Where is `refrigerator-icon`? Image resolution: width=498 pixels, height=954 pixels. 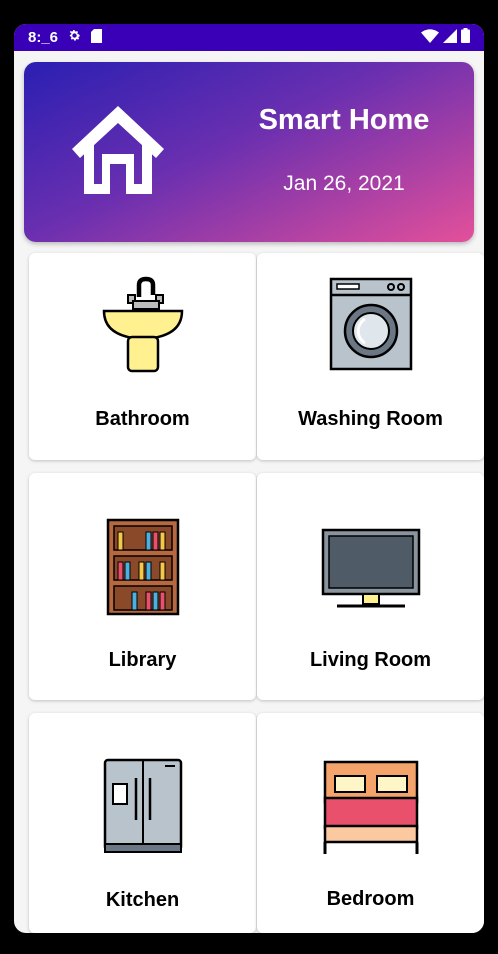 refrigerator-icon is located at coordinates (142, 808).